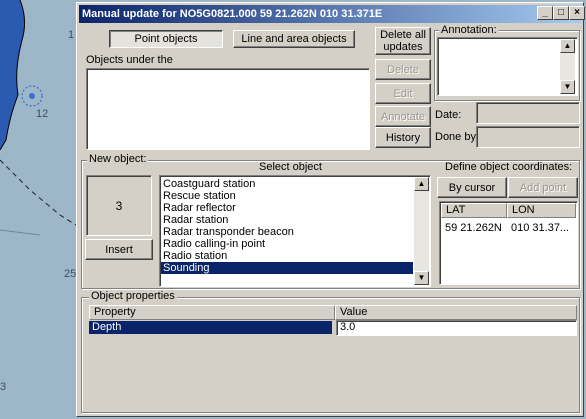 The height and width of the screenshot is (419, 586). What do you see at coordinates (212, 312) in the screenshot?
I see `column-header-property: Property` at bounding box center [212, 312].